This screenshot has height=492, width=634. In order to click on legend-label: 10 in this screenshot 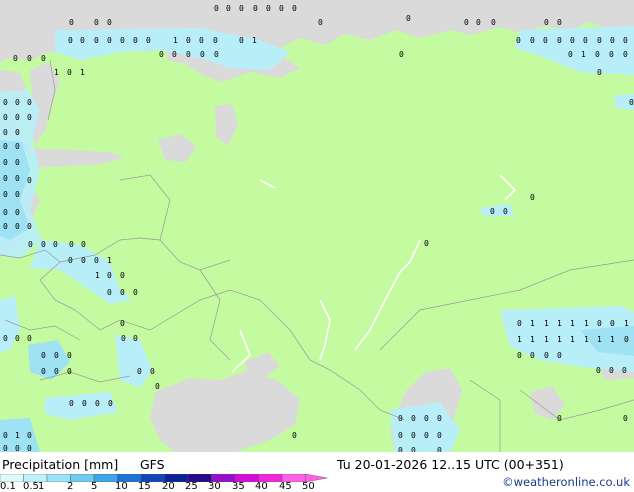, I will do `click(121, 486)`.